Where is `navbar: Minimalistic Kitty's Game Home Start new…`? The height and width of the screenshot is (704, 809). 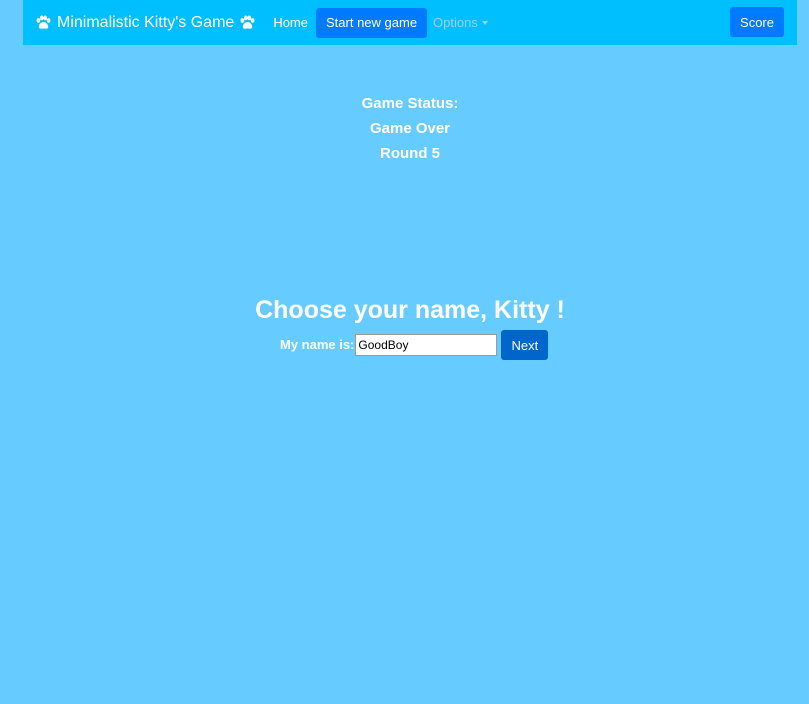
navbar: Minimalistic Kitty's Game Home Start new… is located at coordinates (410, 22).